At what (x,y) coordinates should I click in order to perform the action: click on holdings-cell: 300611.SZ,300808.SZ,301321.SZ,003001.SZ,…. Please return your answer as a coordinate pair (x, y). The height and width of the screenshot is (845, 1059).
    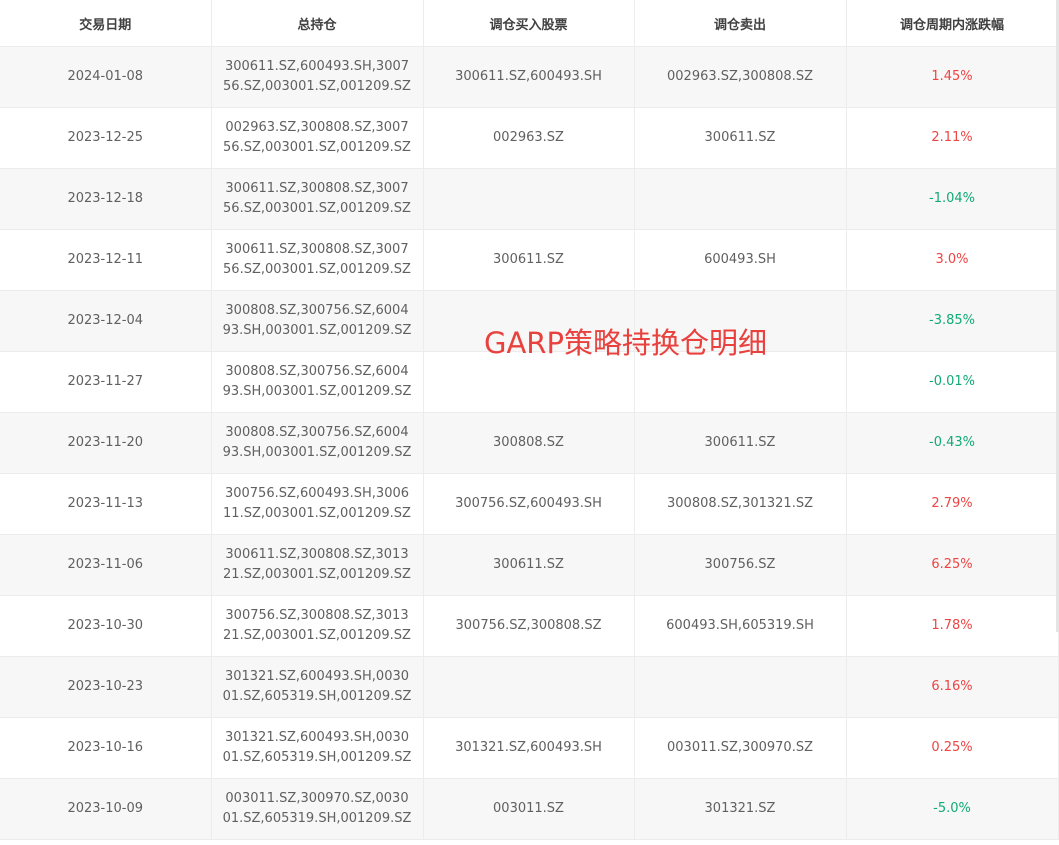
    Looking at the image, I should click on (317, 565).